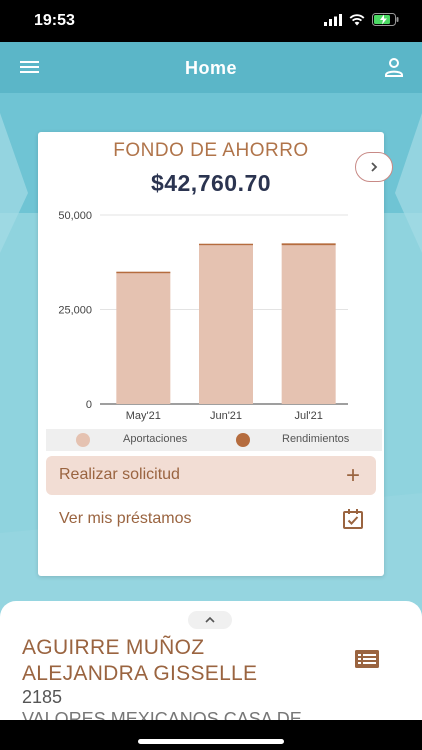  What do you see at coordinates (243, 440) in the screenshot?
I see `legend-swatch-rendimientos` at bounding box center [243, 440].